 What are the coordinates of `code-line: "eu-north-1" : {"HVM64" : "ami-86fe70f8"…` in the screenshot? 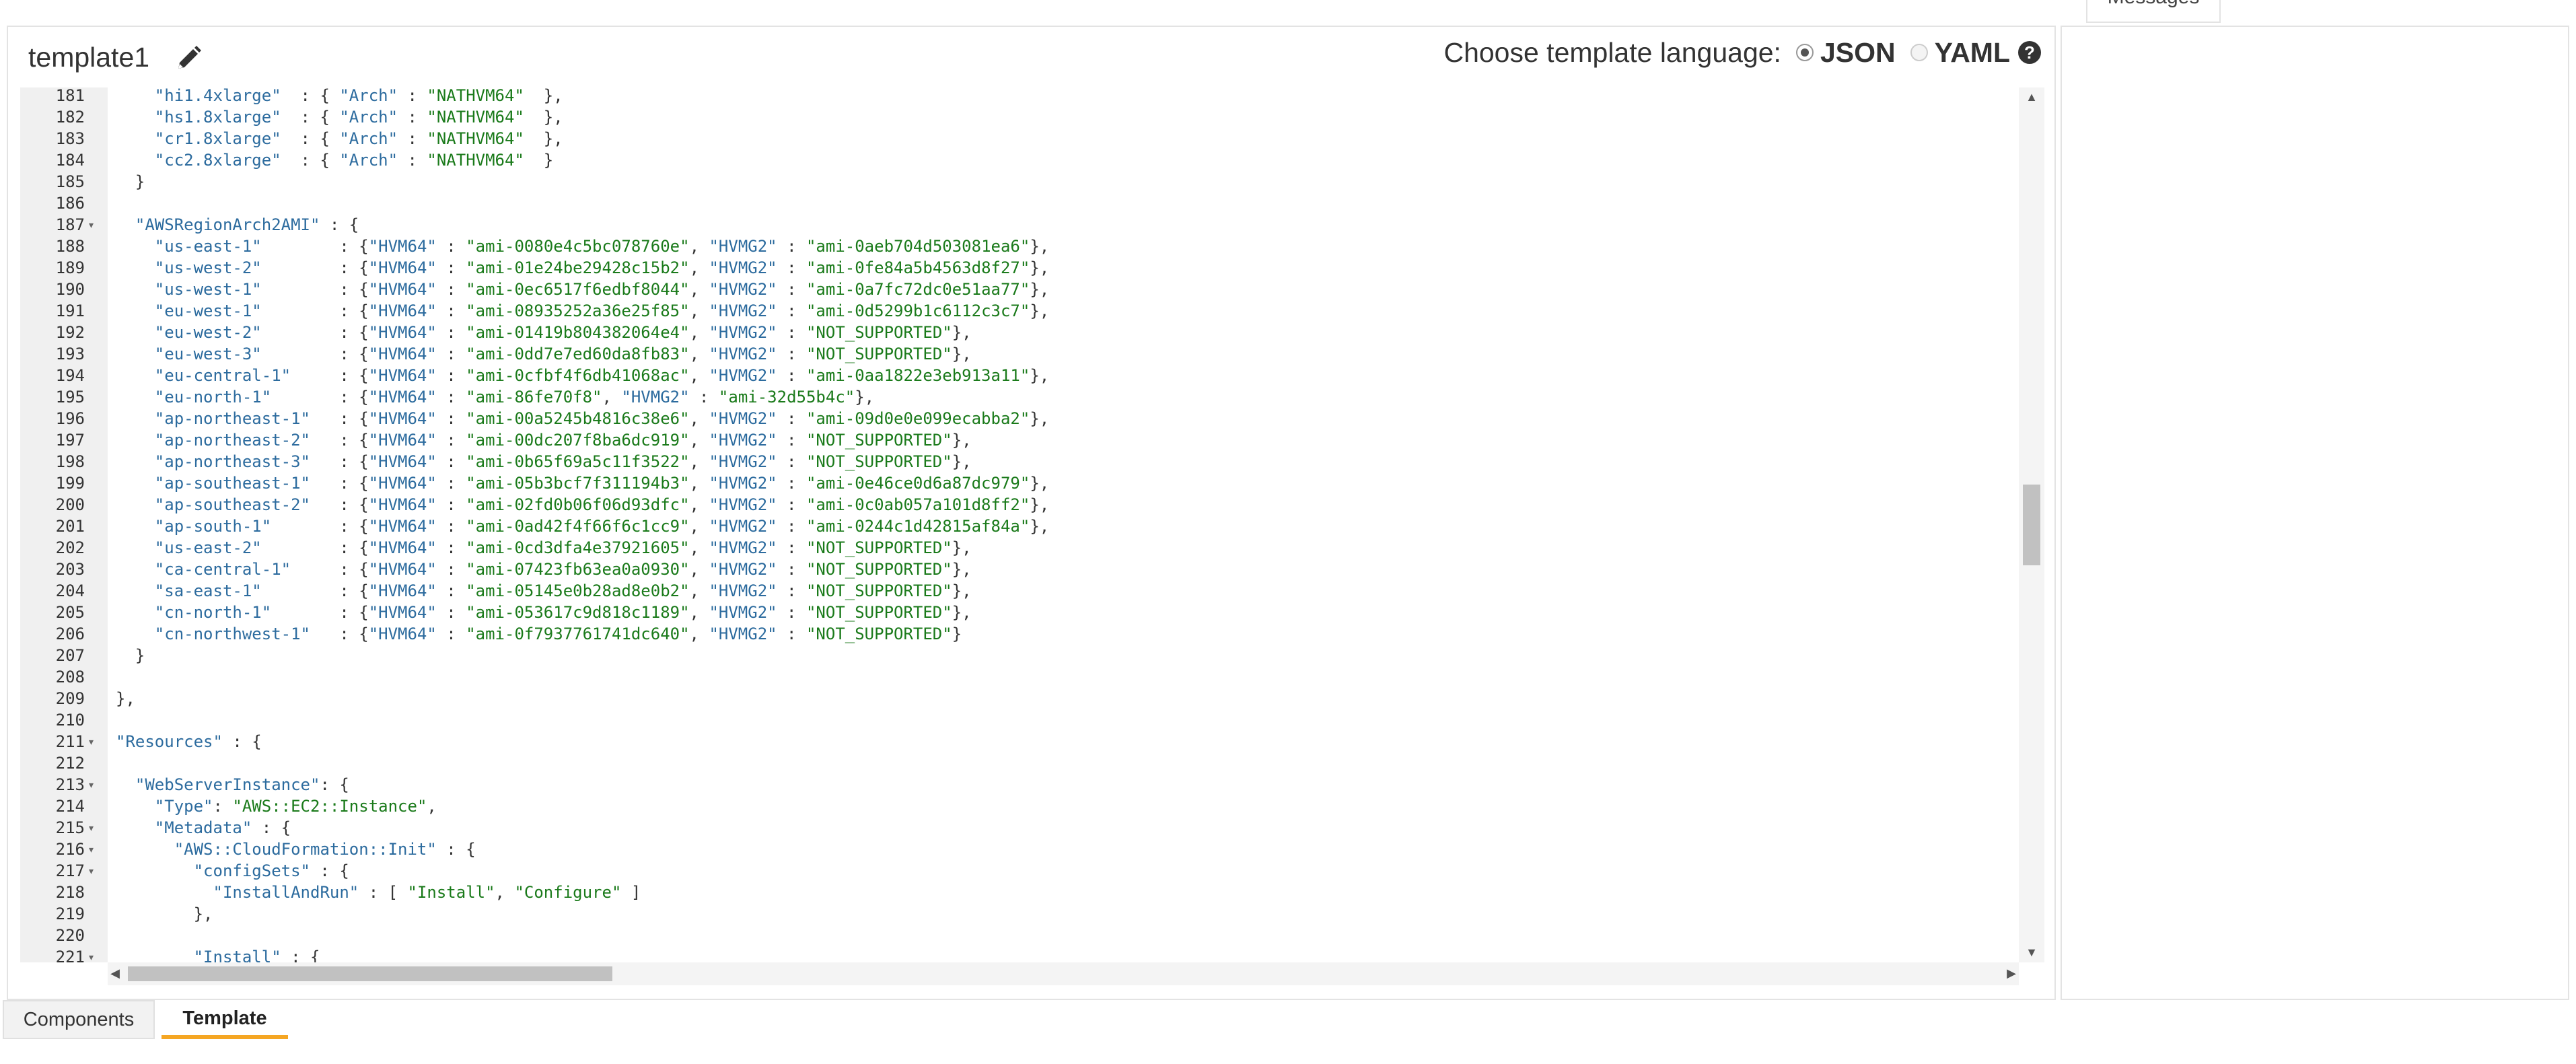 It's located at (495, 397).